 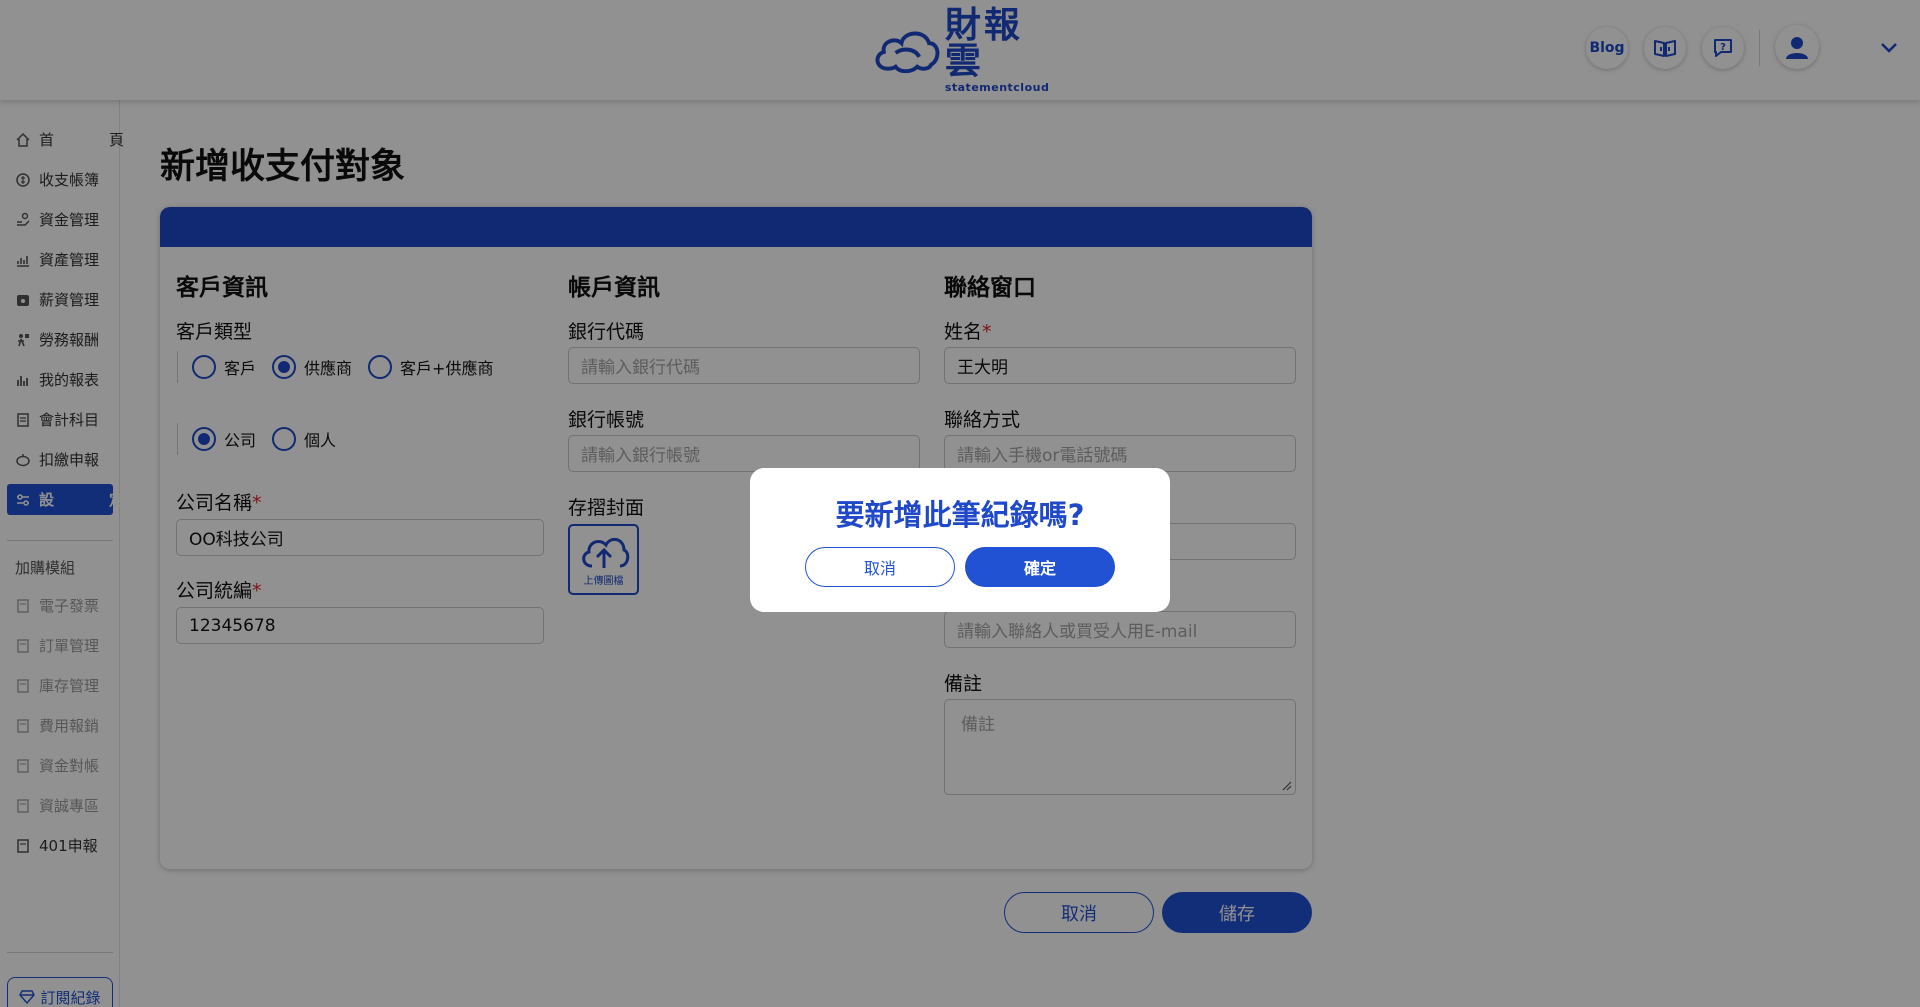 What do you see at coordinates (1040, 567) in the screenshot?
I see `dialog-confirm-button: 確定` at bounding box center [1040, 567].